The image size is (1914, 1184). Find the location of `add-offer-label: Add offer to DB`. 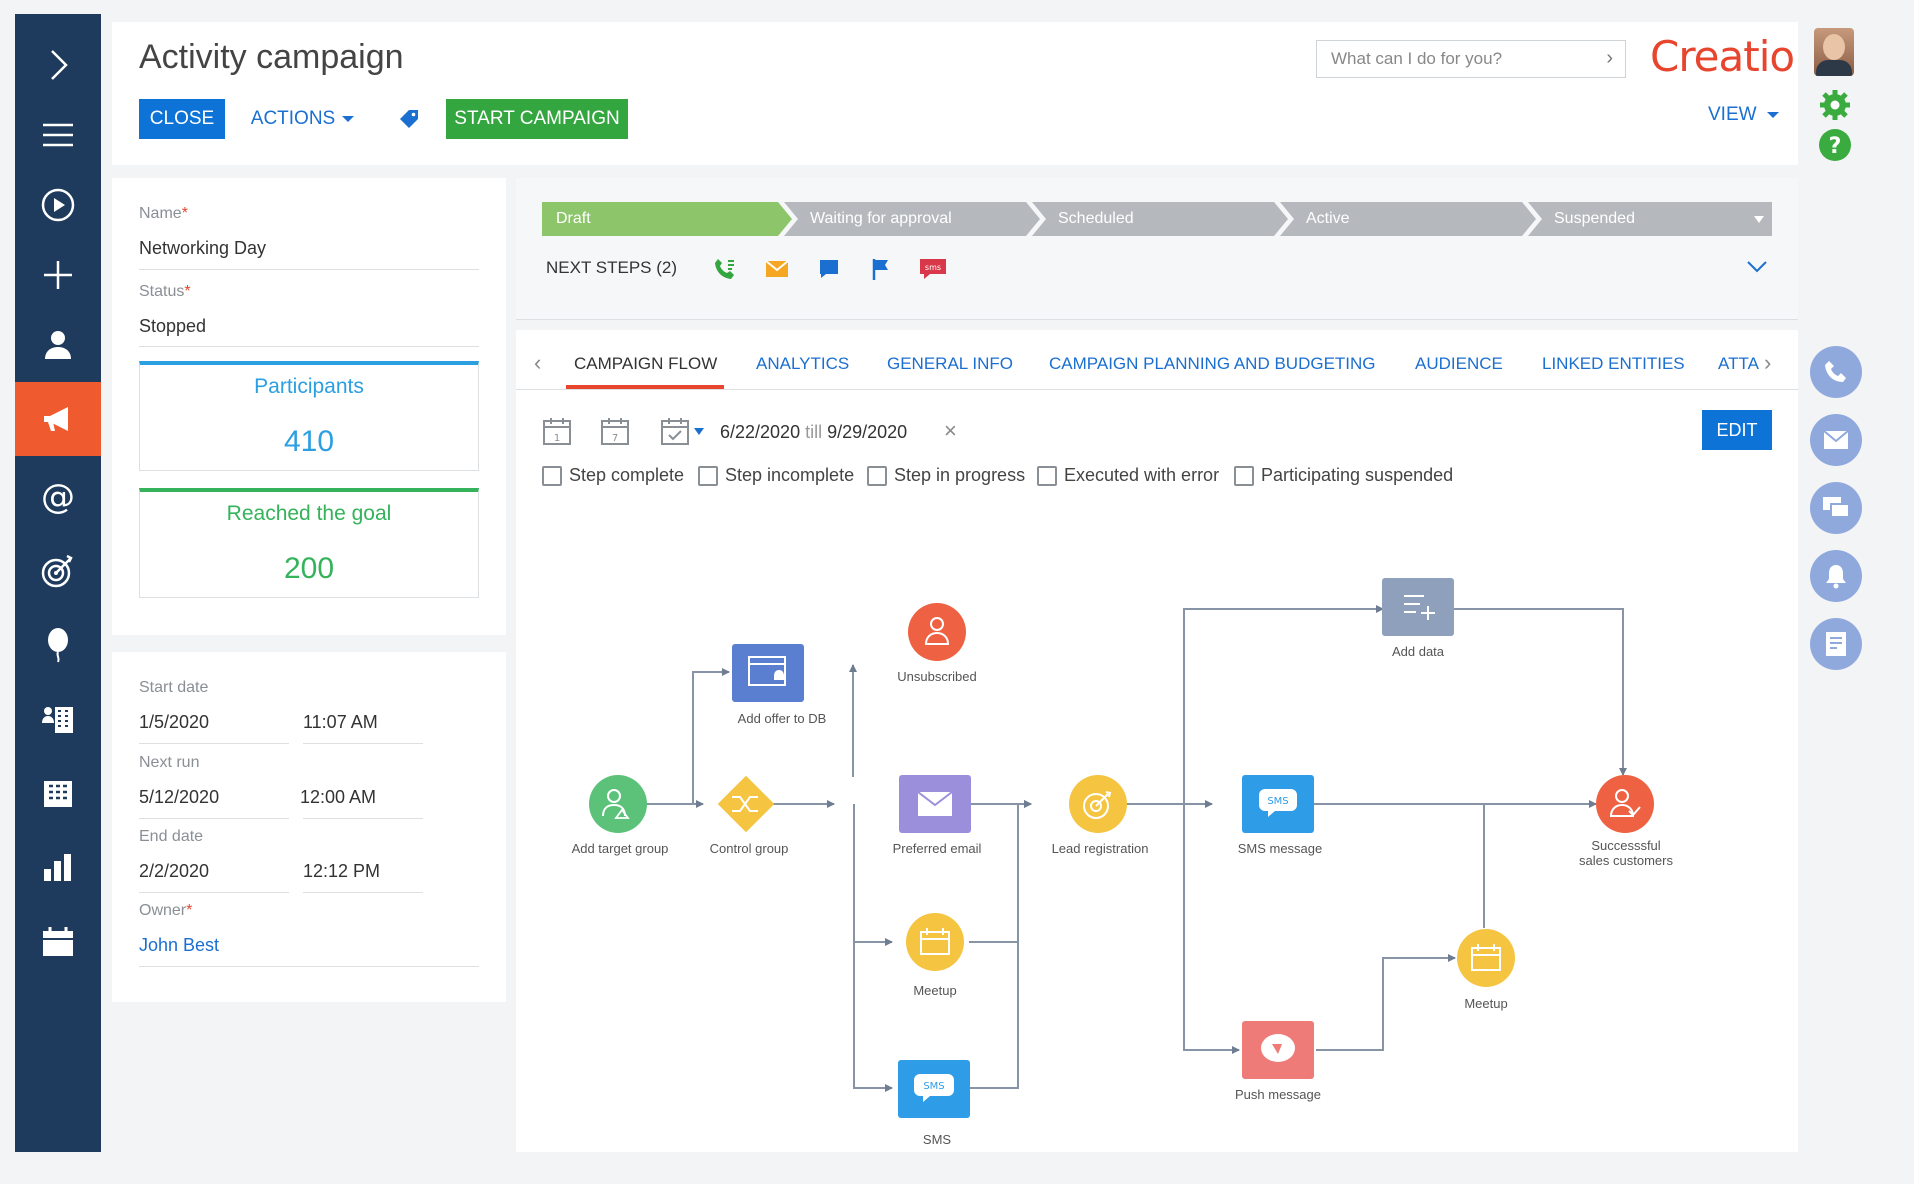

add-offer-label: Add offer to DB is located at coordinates (782, 718).